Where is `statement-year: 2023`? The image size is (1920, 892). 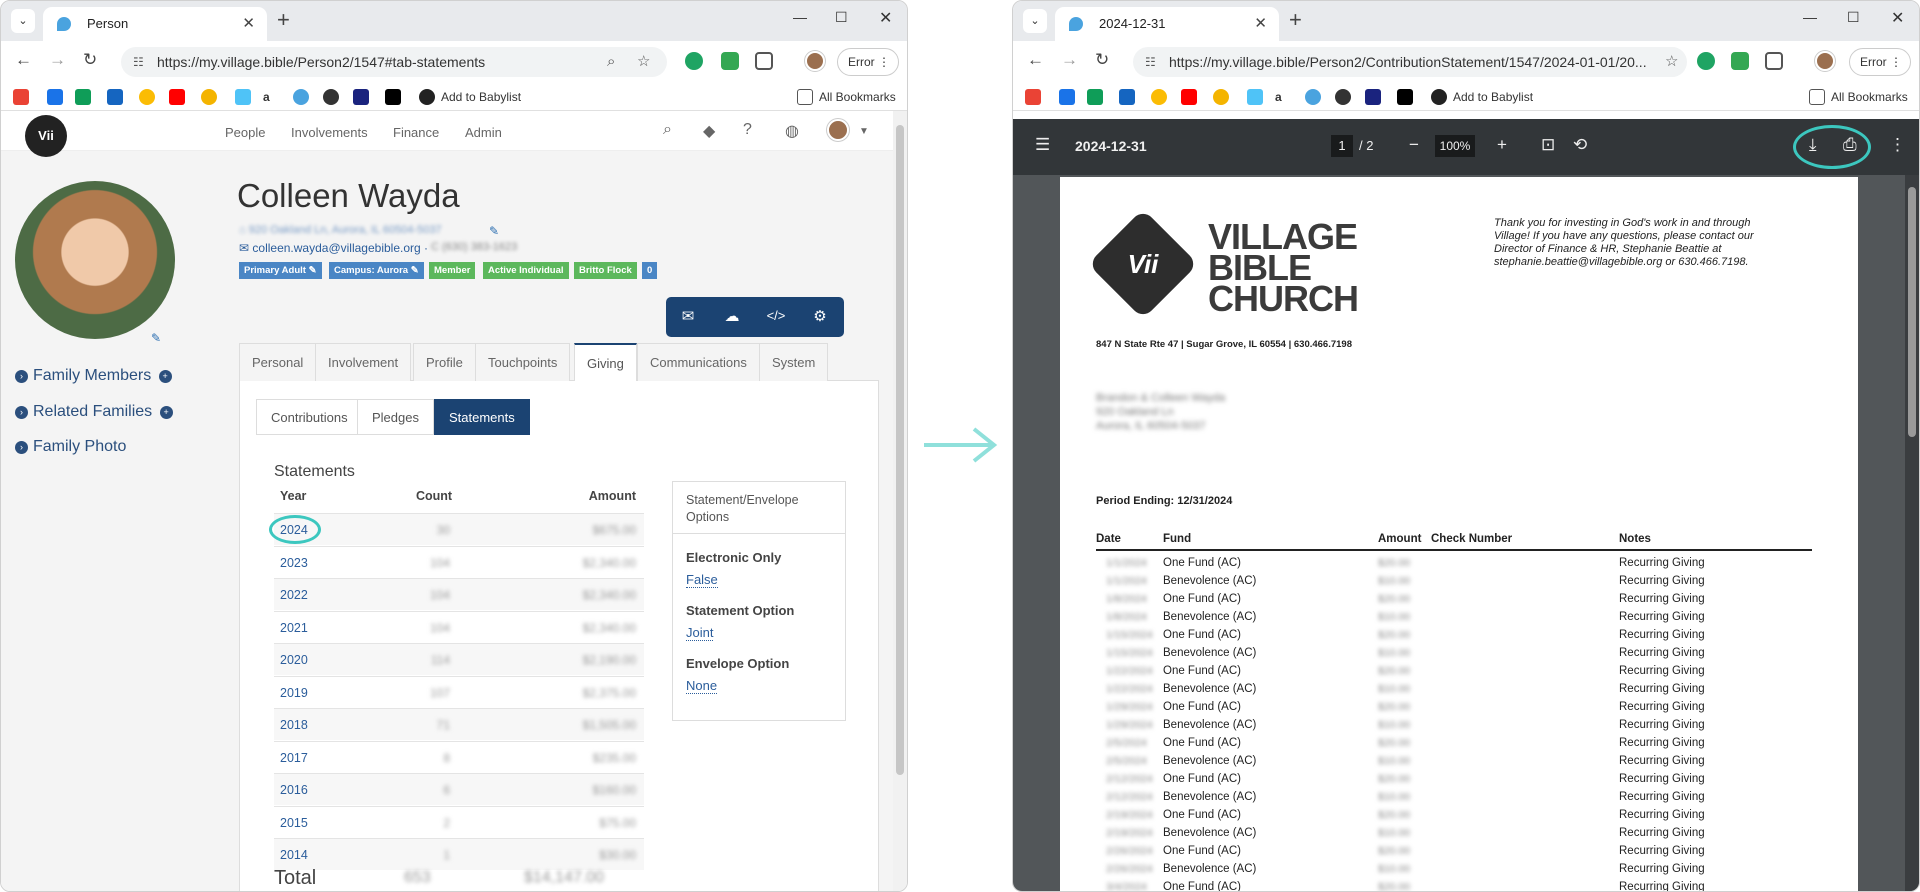 statement-year: 2023 is located at coordinates (294, 563).